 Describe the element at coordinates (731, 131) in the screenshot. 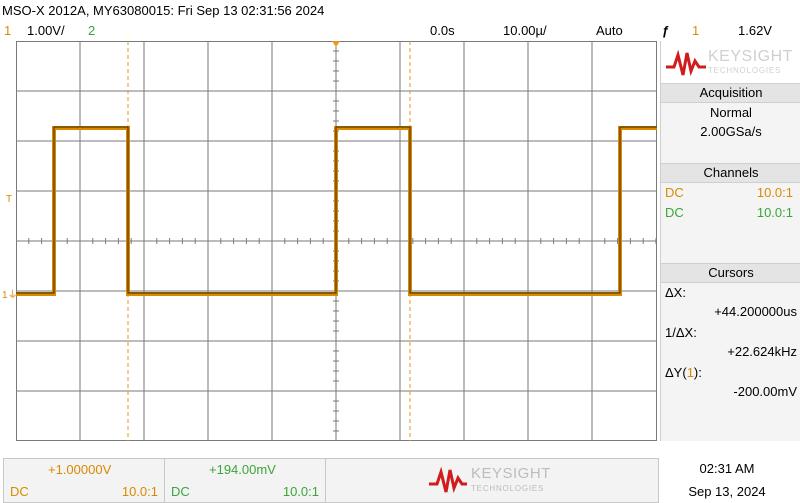

I see `sample-rate: 2.00GSa/s` at that location.